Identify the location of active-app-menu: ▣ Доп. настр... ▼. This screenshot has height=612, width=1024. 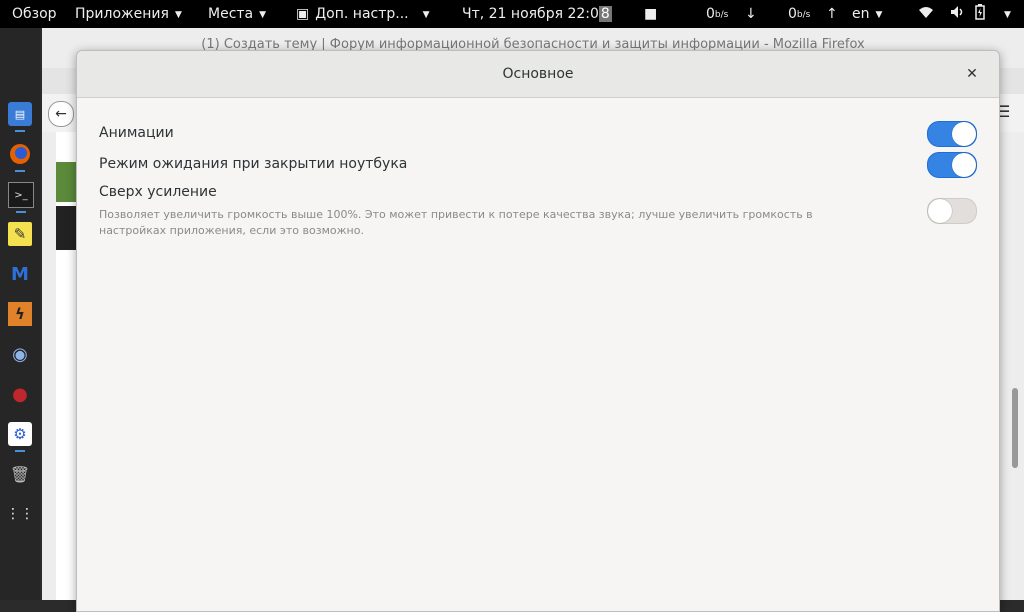
(363, 14).